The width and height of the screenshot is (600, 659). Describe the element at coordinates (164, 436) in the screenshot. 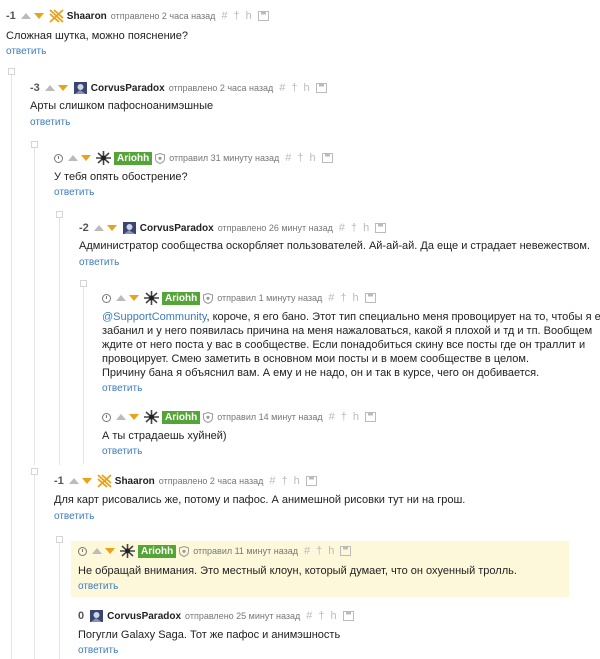

I see `comment-text: А ты страдаешь хуйней)` at that location.